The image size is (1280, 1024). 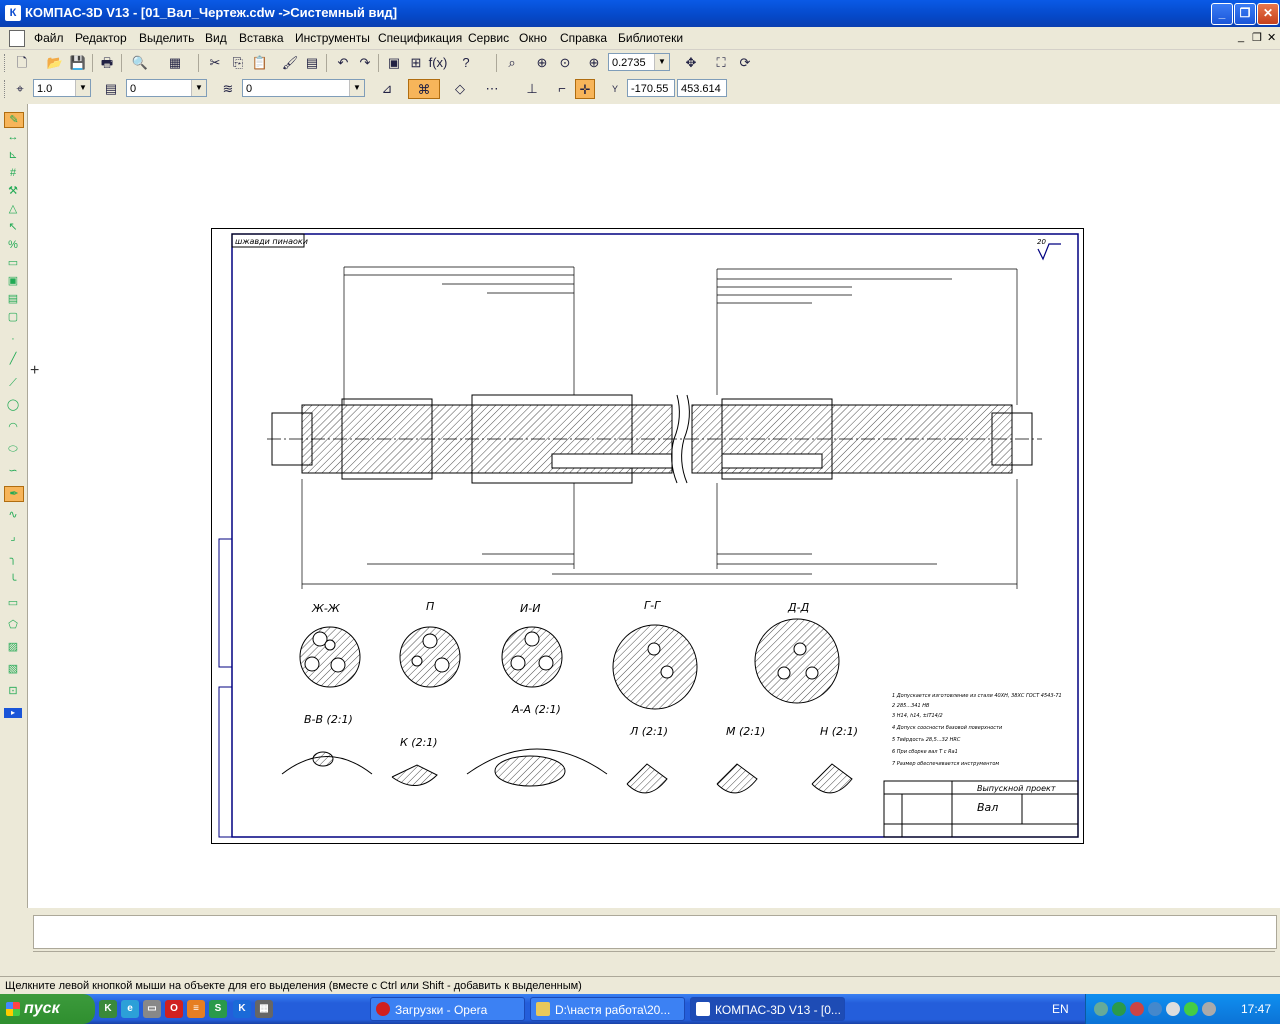 I want to click on zoom-in-icon: ⊕, so click(x=542, y=63).